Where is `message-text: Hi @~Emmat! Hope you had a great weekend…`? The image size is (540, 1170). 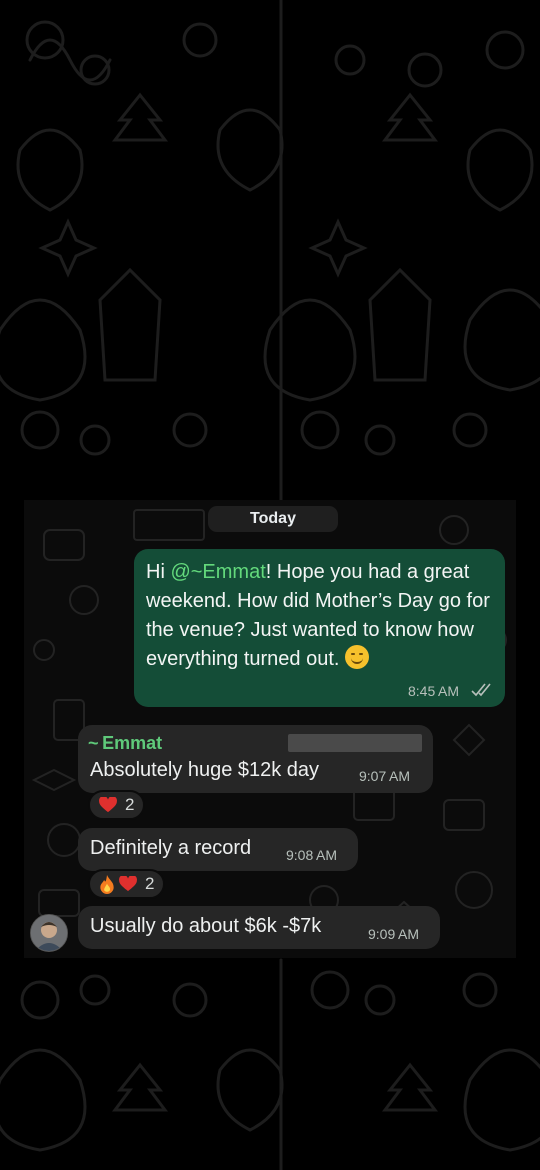 message-text: Hi @~Emmat! Hope you had a great weekend… is located at coordinates (321, 616).